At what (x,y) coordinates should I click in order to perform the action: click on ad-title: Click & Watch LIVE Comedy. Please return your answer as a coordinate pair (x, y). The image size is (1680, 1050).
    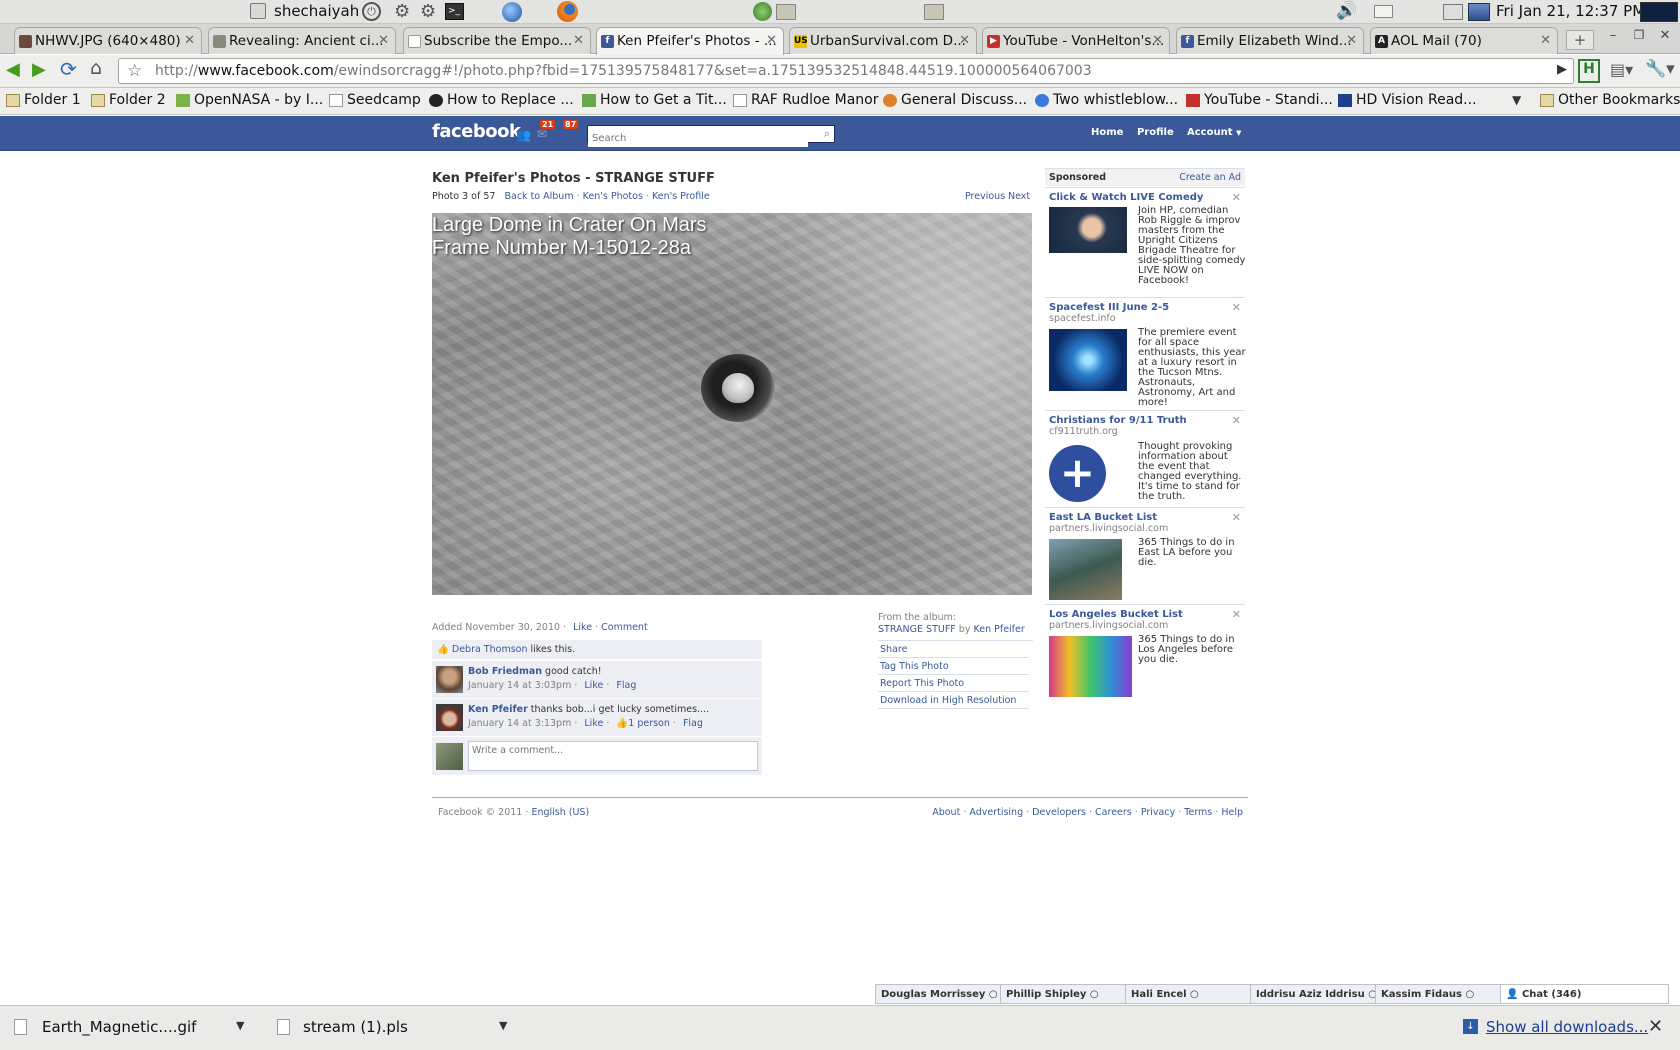
    Looking at the image, I should click on (1145, 197).